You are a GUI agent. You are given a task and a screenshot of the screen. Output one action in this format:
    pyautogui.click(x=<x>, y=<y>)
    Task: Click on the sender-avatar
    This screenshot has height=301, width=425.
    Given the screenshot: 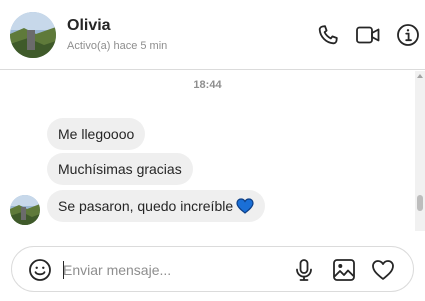 What is the action you would take?
    pyautogui.click(x=25, y=210)
    